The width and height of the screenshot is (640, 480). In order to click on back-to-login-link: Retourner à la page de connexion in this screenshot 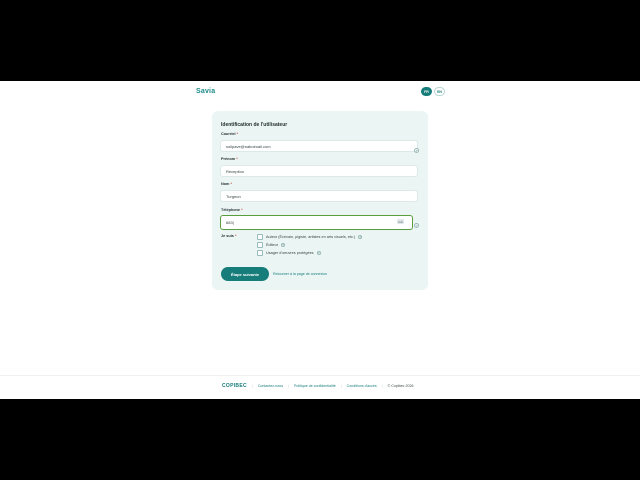, I will do `click(300, 274)`.